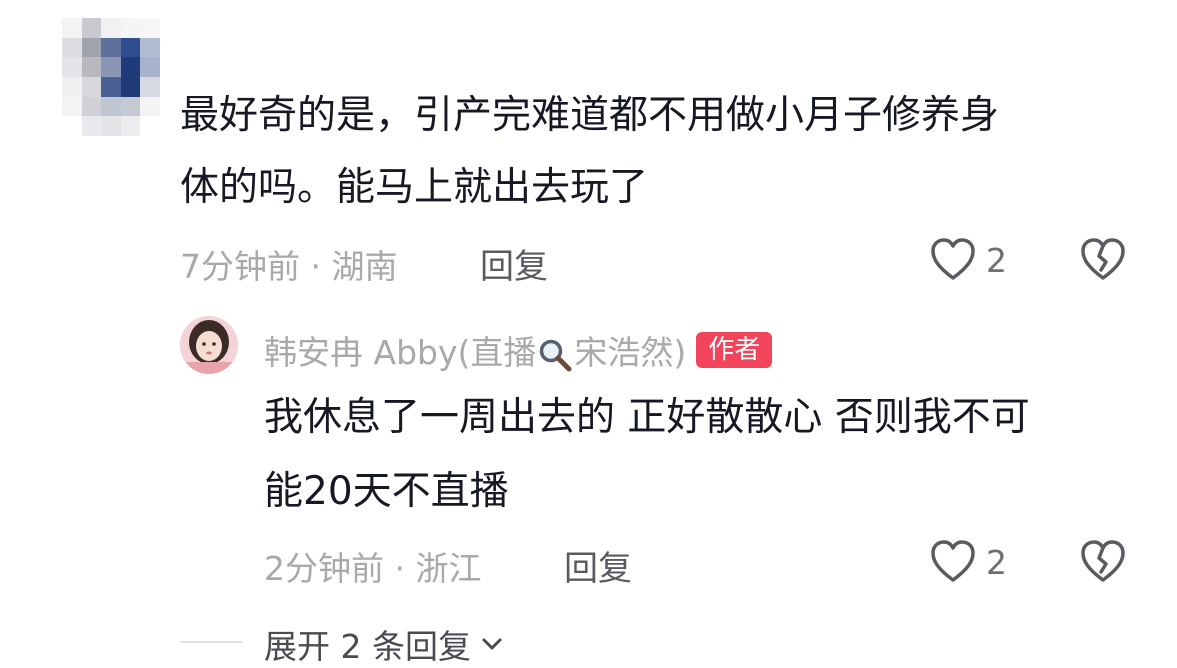  Describe the element at coordinates (448, 568) in the screenshot. I see `reply-location: 浙江` at that location.